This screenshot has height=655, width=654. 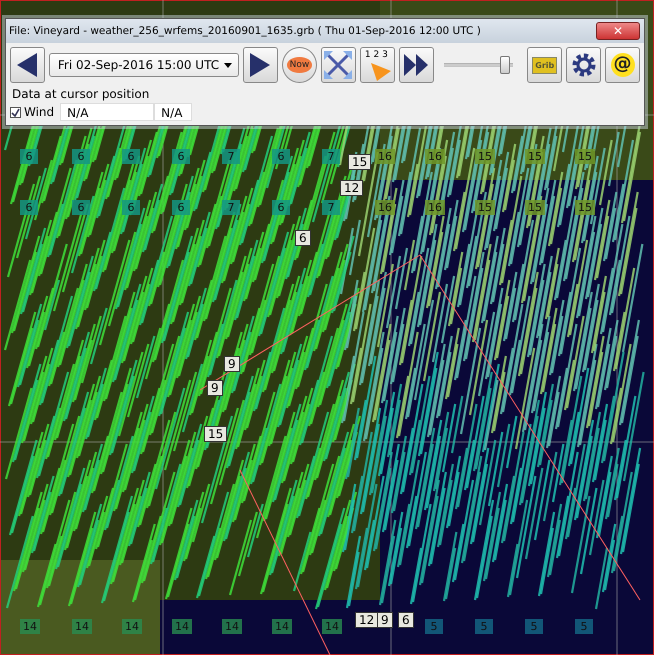 I want to click on previous-button, so click(x=27, y=65).